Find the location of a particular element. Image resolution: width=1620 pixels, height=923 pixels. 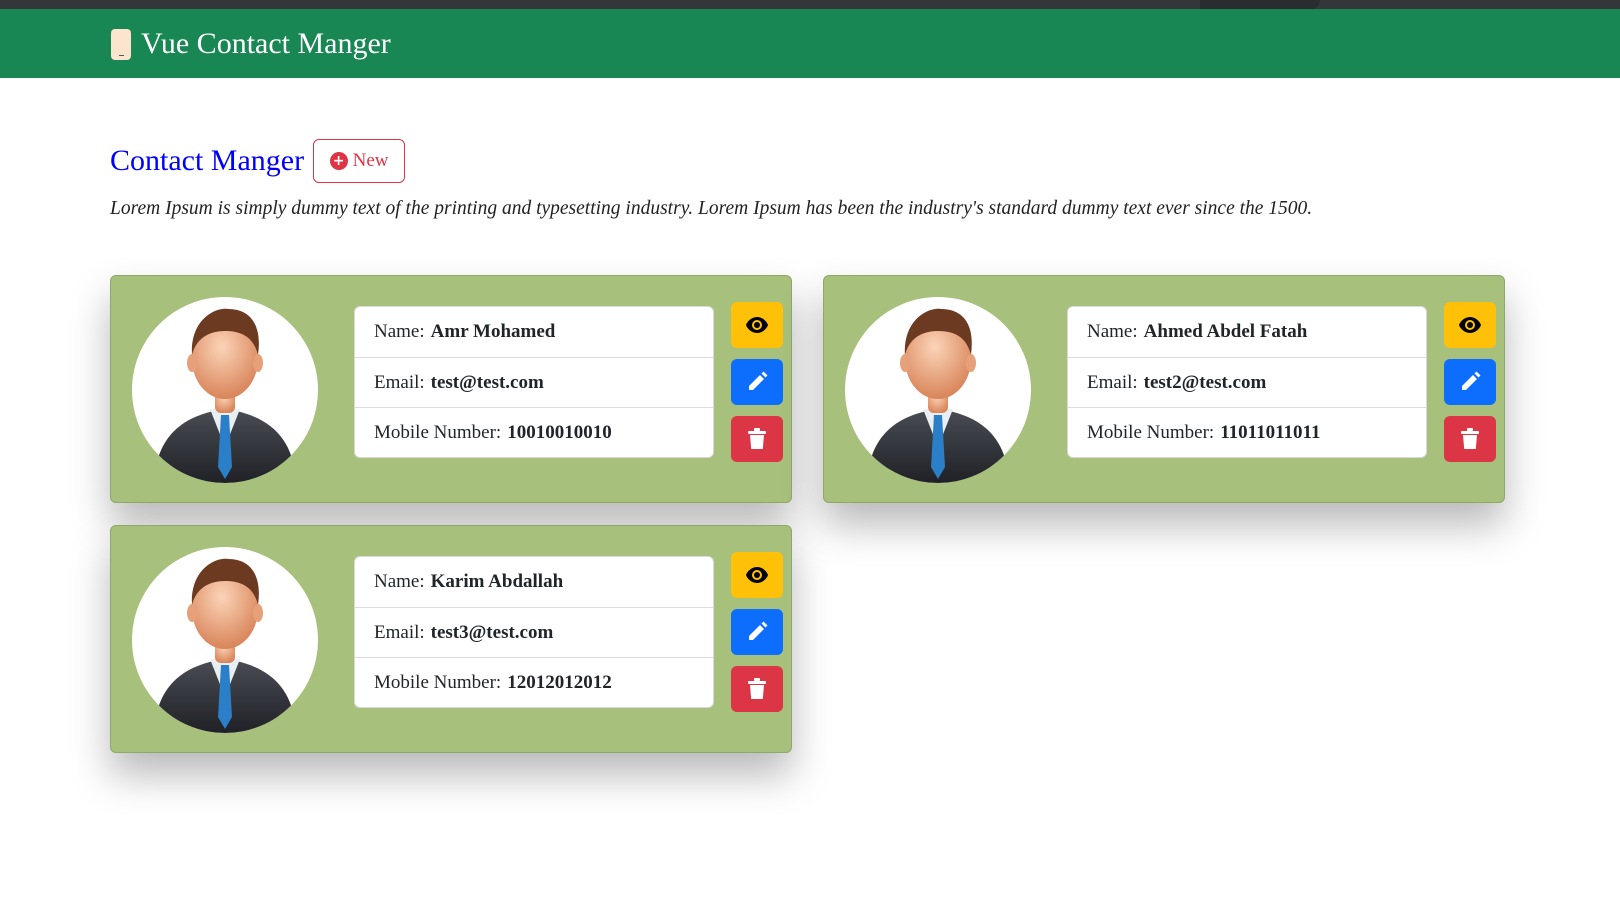

contact-mobile-row: Mobile Number: 12012012012 is located at coordinates (534, 682).